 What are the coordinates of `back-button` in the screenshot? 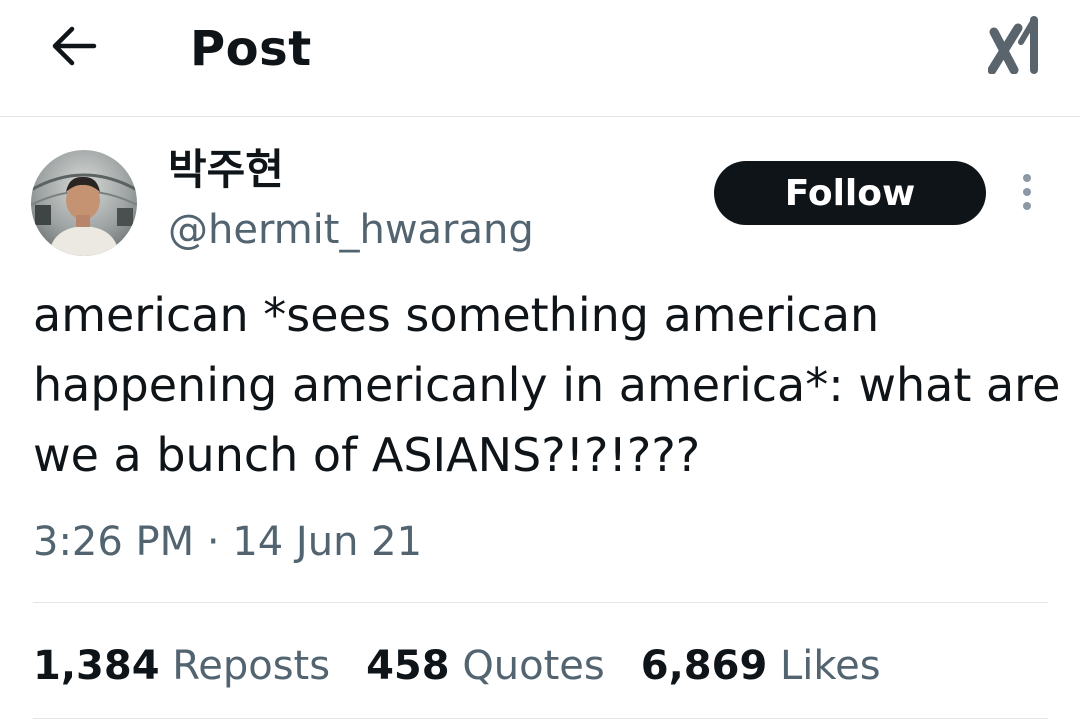 It's located at (74, 46).